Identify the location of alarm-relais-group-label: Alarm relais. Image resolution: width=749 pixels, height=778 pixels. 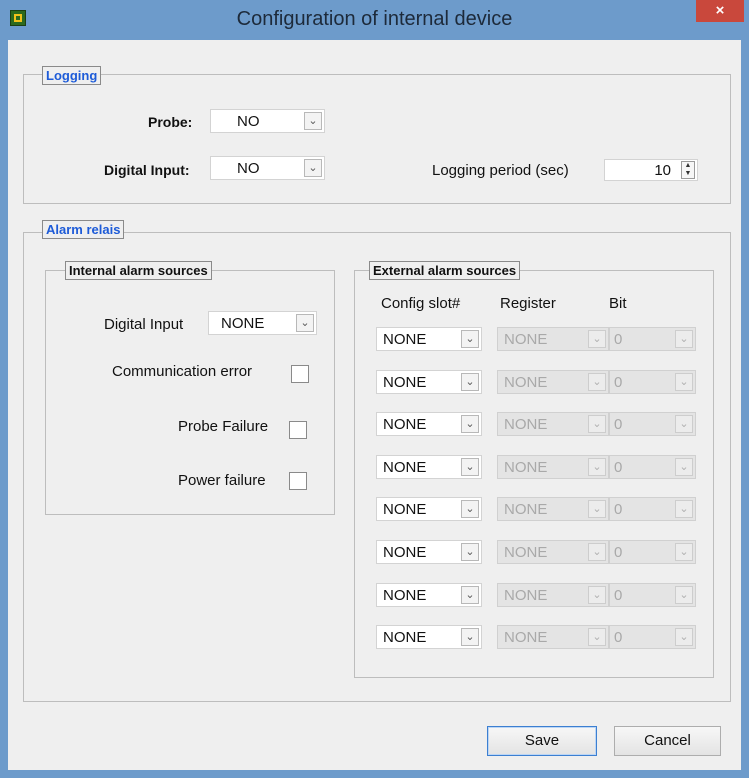
(83, 229).